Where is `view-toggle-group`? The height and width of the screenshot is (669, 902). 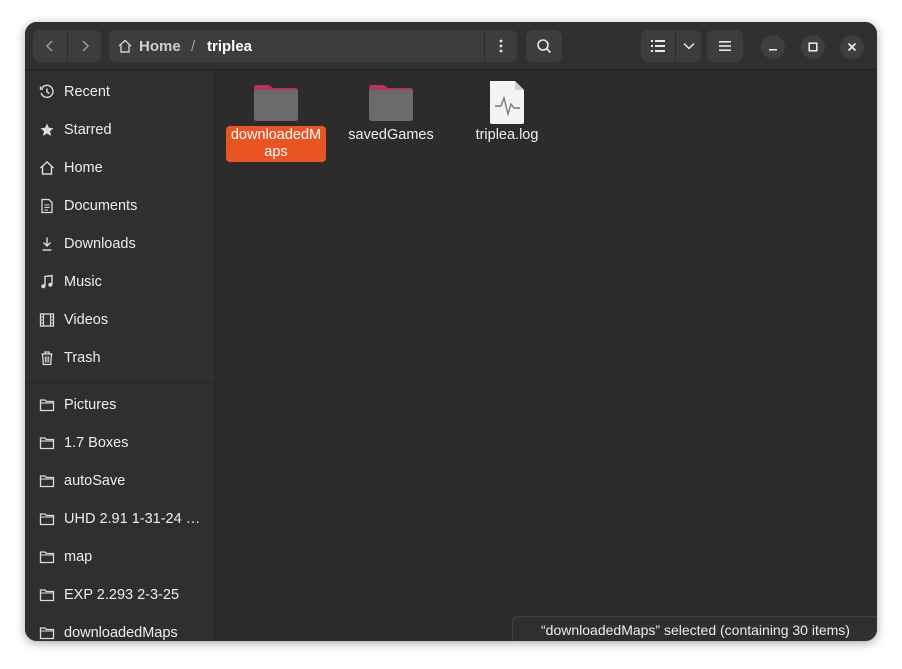 view-toggle-group is located at coordinates (671, 46).